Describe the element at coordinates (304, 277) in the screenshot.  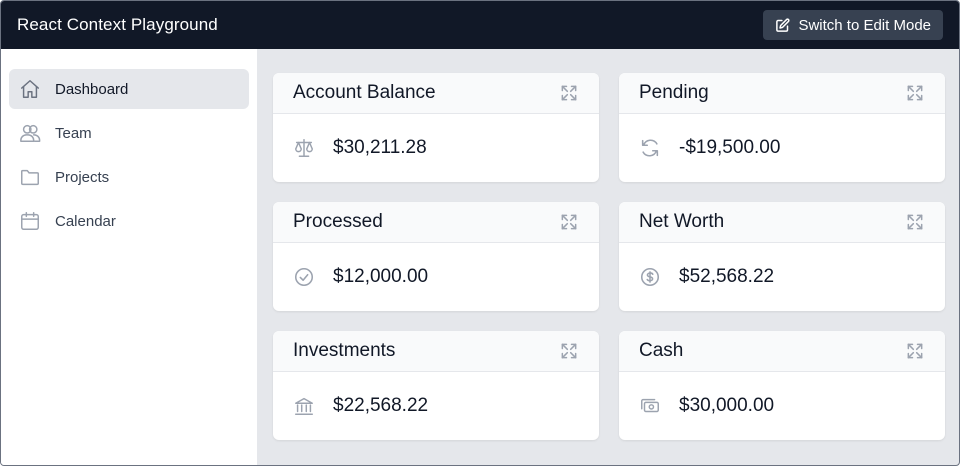
I see `check-circle-icon` at that location.